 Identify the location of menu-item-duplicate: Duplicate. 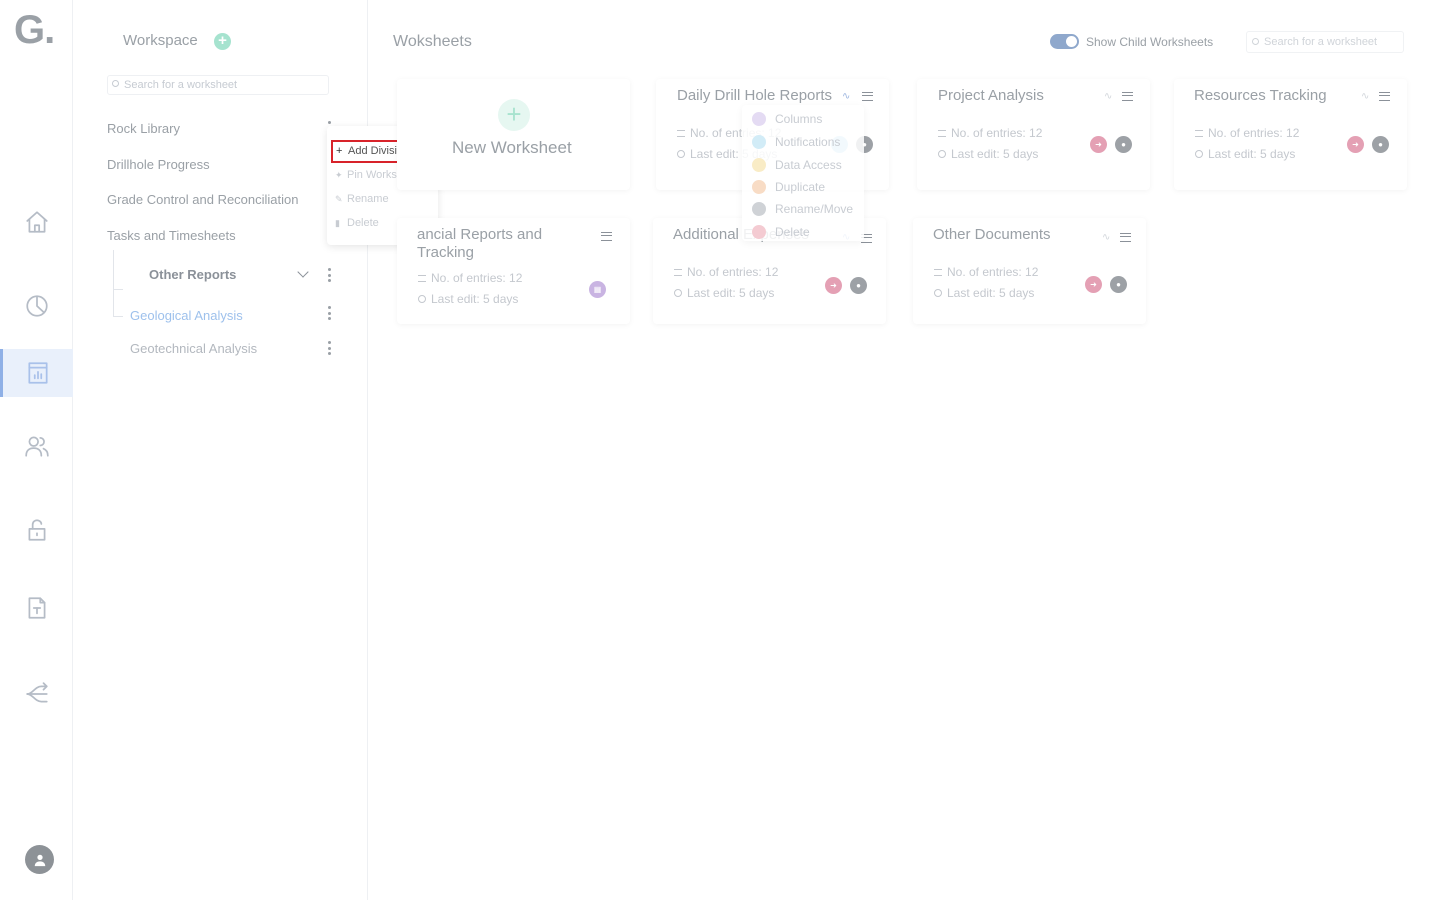
(788, 187).